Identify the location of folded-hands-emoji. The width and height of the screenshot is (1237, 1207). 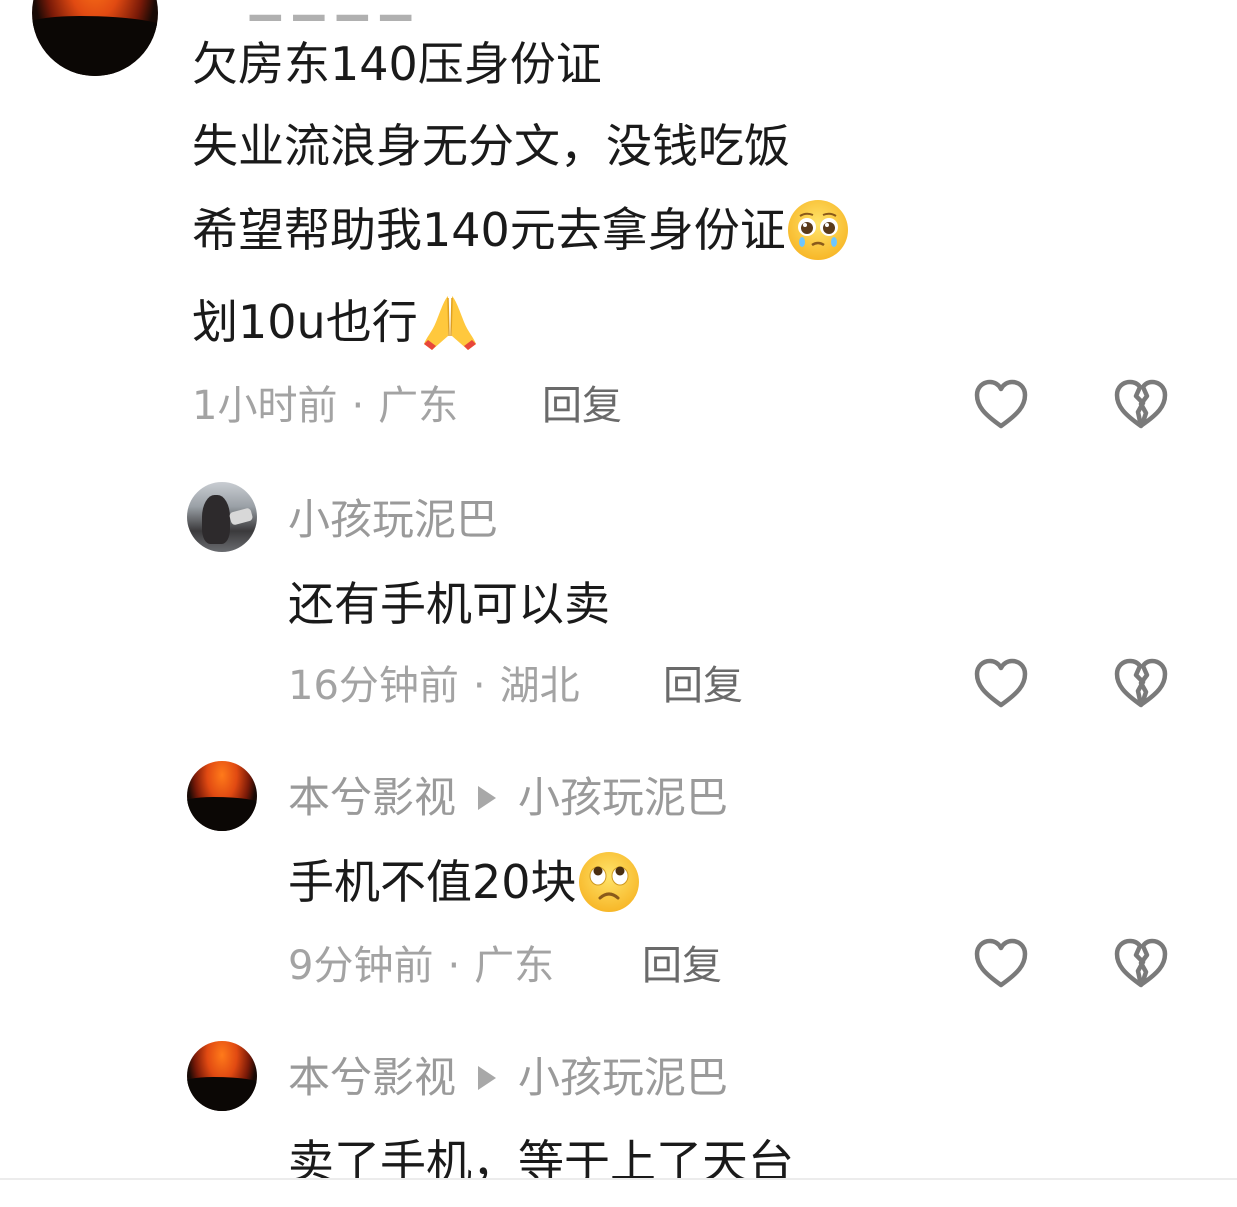
(449, 322).